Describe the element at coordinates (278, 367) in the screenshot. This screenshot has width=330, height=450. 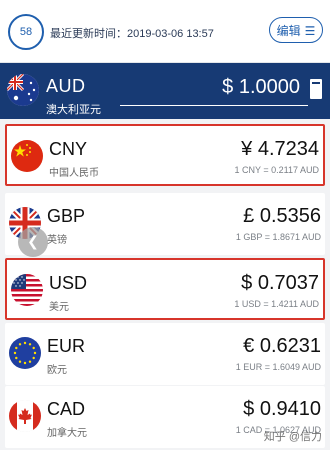
I see `exchange-rate: 1 EUR = 1.6049 AUD` at that location.